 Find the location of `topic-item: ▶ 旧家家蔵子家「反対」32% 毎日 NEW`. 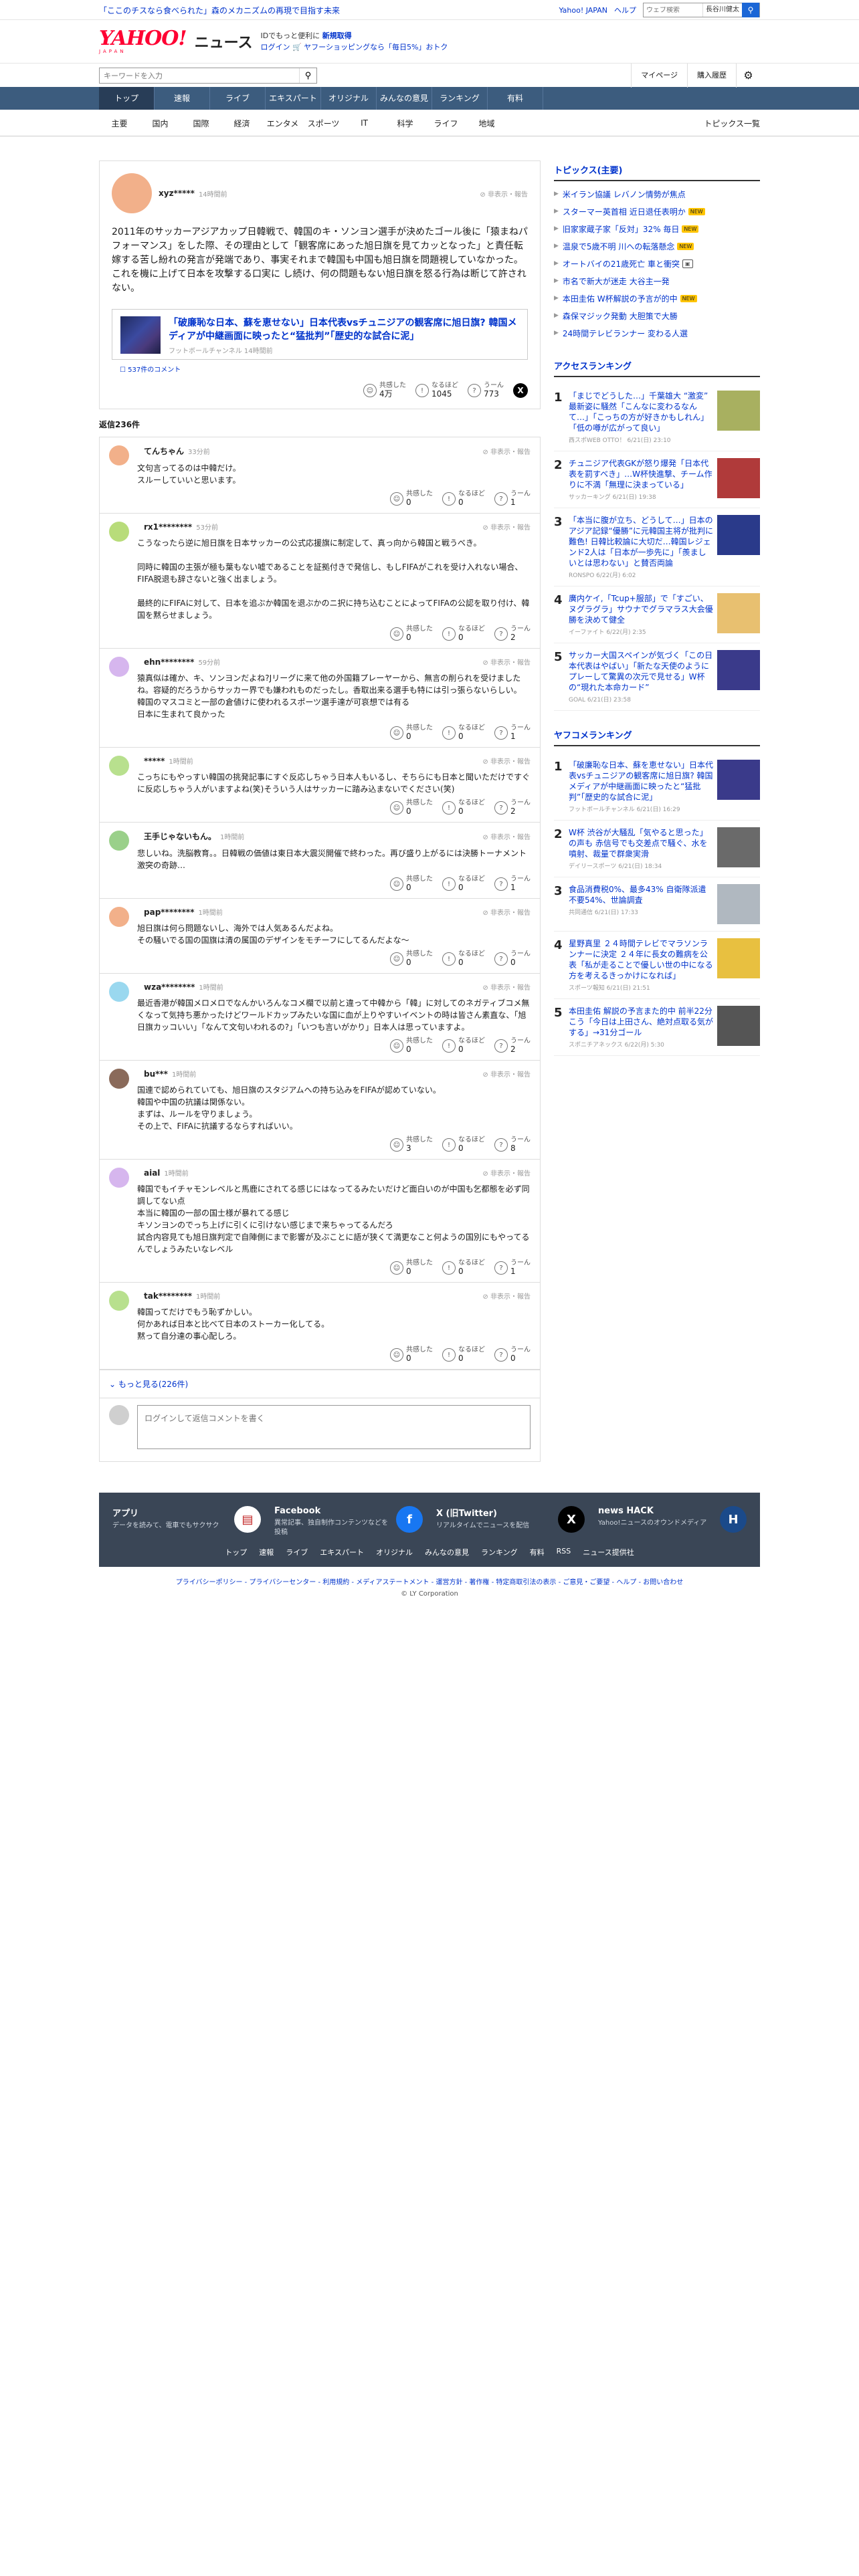

topic-item: ▶ 旧家家蔵子家「反対」32% 毎日 NEW is located at coordinates (657, 228).